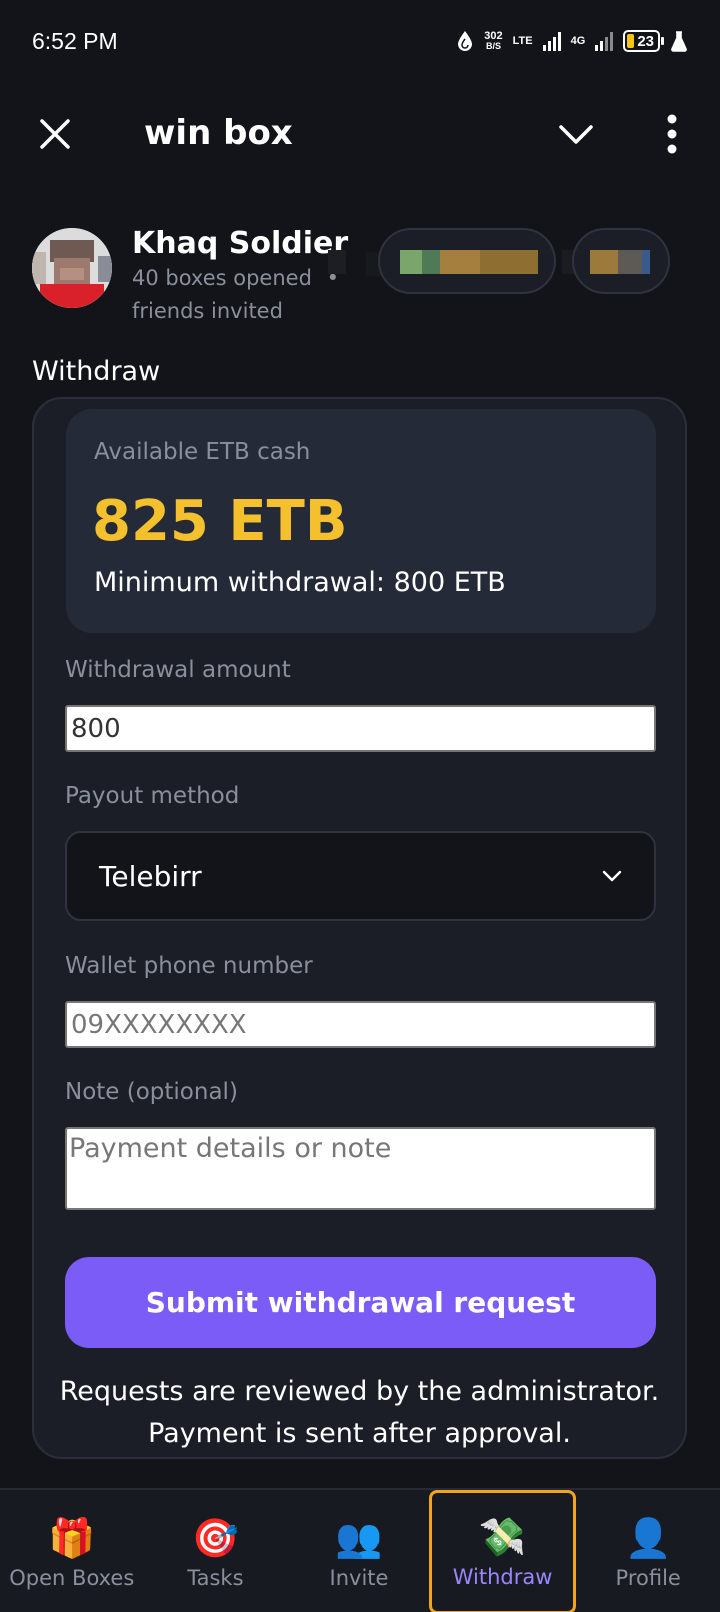  I want to click on nav-item-invite: 👥 Invite, so click(359, 1551).